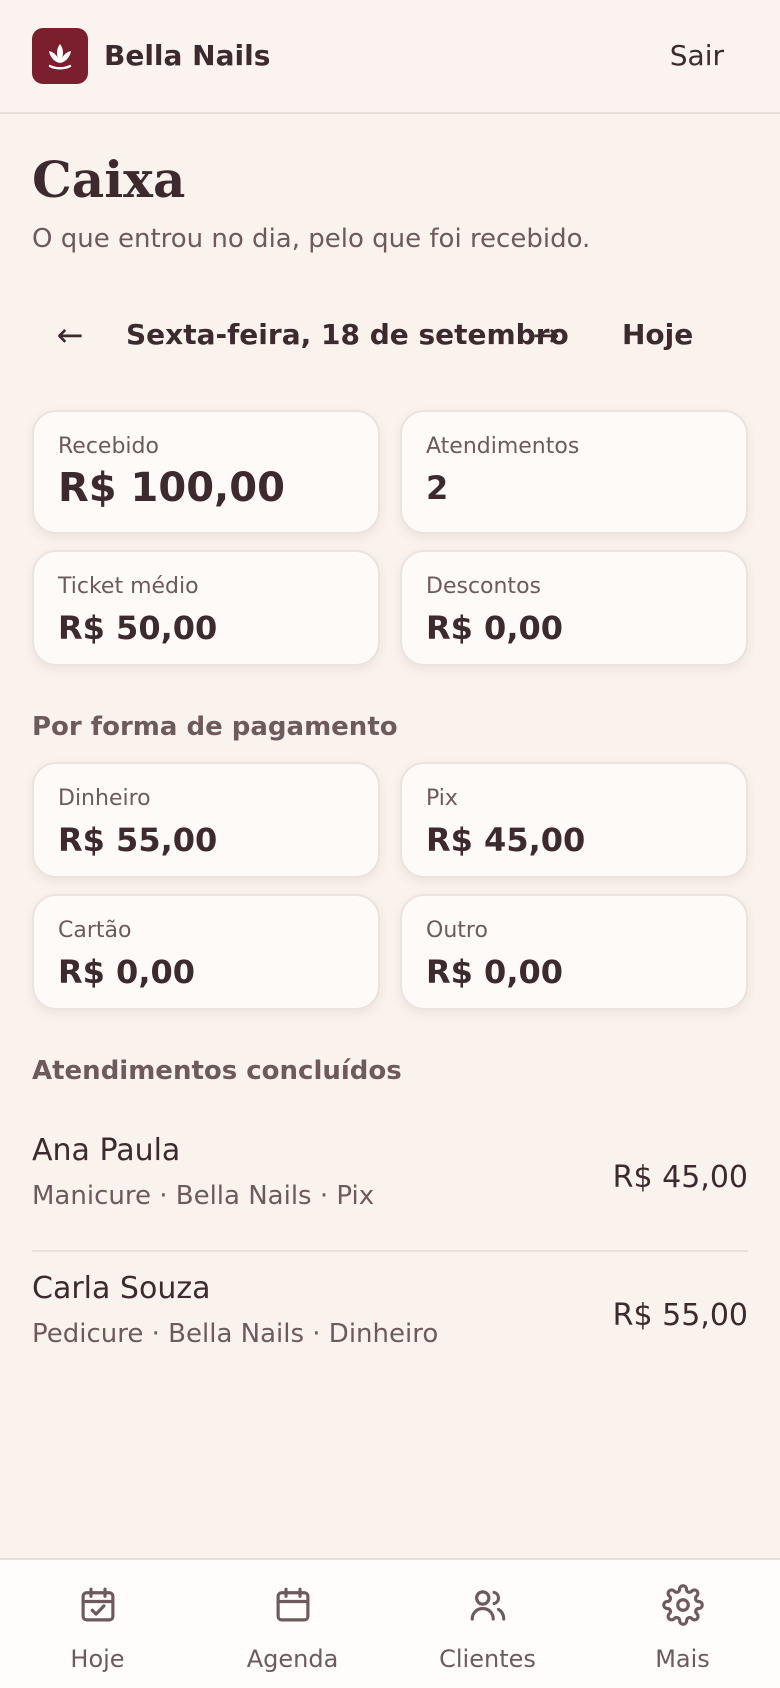  Describe the element at coordinates (95, 930) in the screenshot. I see `card-label: Cartão` at that location.